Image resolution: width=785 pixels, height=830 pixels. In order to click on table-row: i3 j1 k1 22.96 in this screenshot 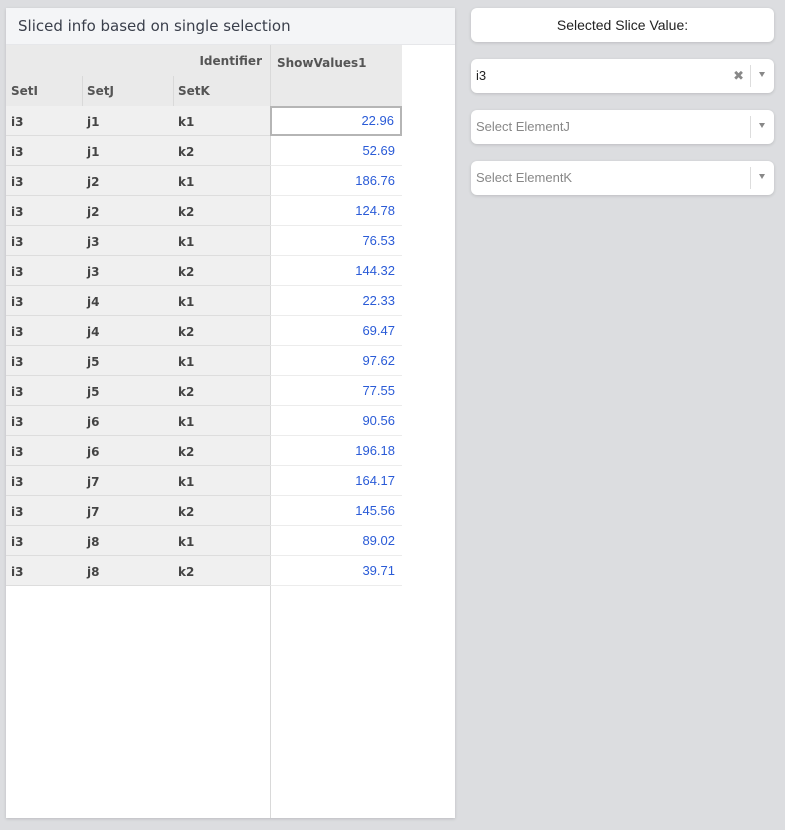, I will do `click(204, 121)`.